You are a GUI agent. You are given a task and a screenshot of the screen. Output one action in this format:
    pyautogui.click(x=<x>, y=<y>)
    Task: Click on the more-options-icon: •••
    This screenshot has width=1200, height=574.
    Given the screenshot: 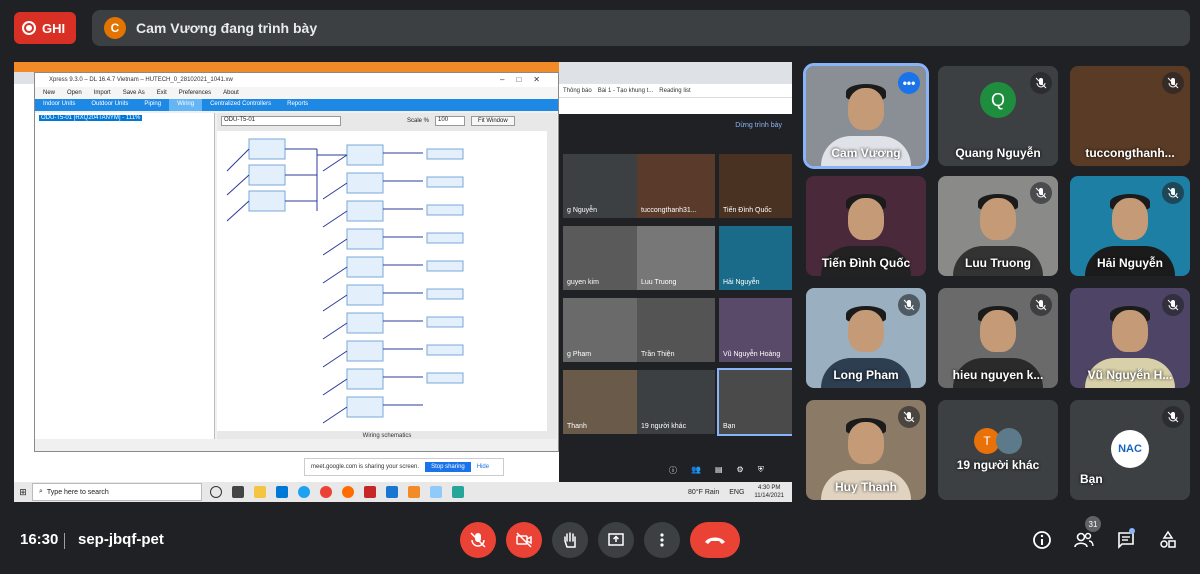 What is the action you would take?
    pyautogui.click(x=909, y=83)
    